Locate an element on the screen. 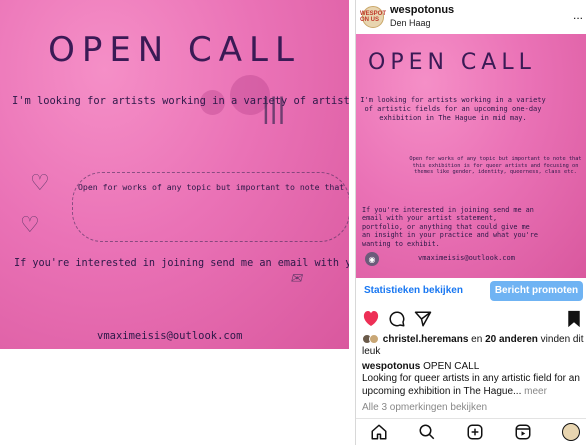 The width and height of the screenshot is (586, 445). likes-count: 20 anderen is located at coordinates (511, 339).